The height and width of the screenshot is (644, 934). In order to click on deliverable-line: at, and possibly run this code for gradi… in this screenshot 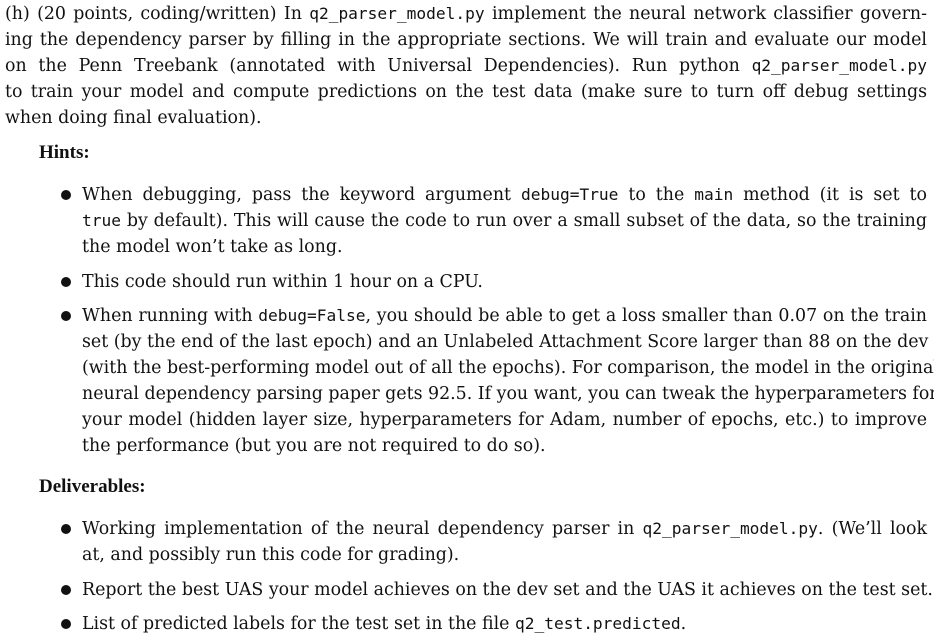, I will do `click(504, 555)`.